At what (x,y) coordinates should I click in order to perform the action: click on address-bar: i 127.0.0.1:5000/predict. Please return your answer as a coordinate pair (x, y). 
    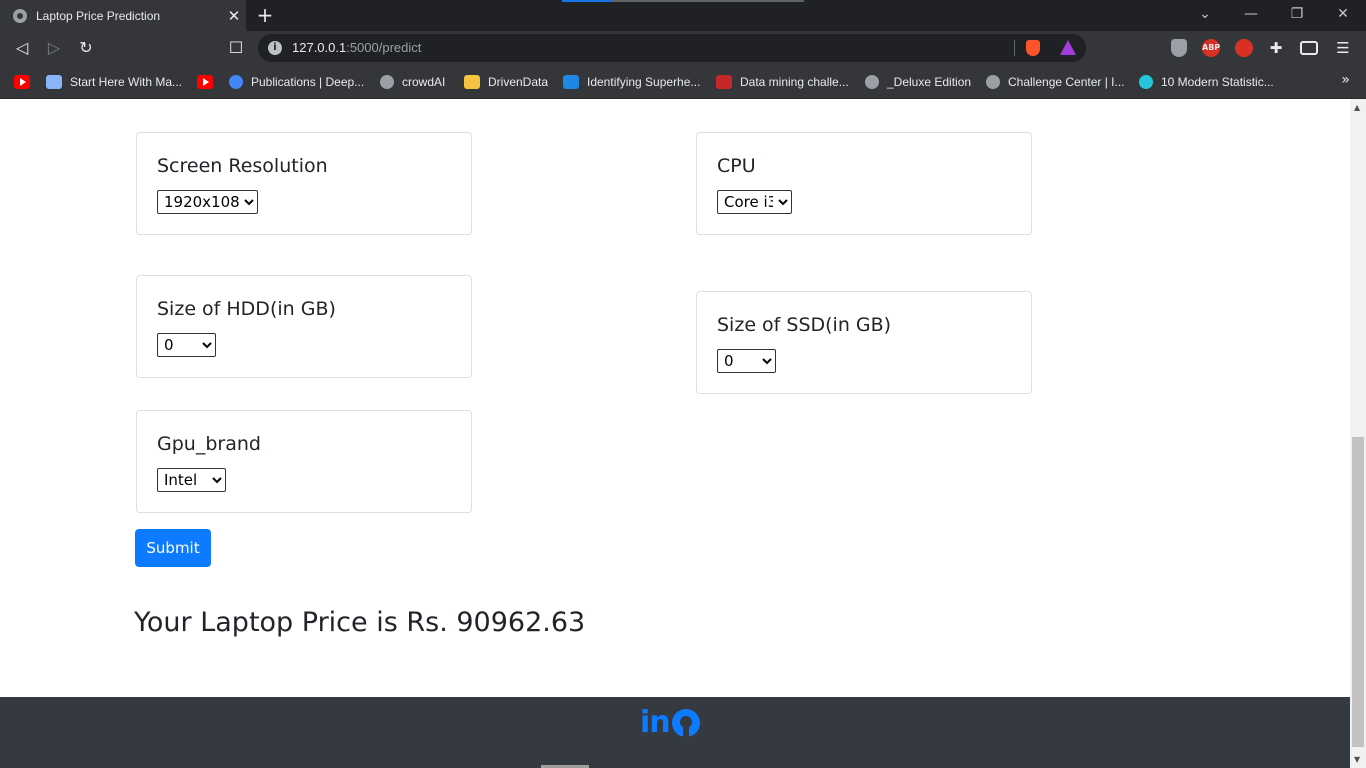
    Looking at the image, I should click on (672, 48).